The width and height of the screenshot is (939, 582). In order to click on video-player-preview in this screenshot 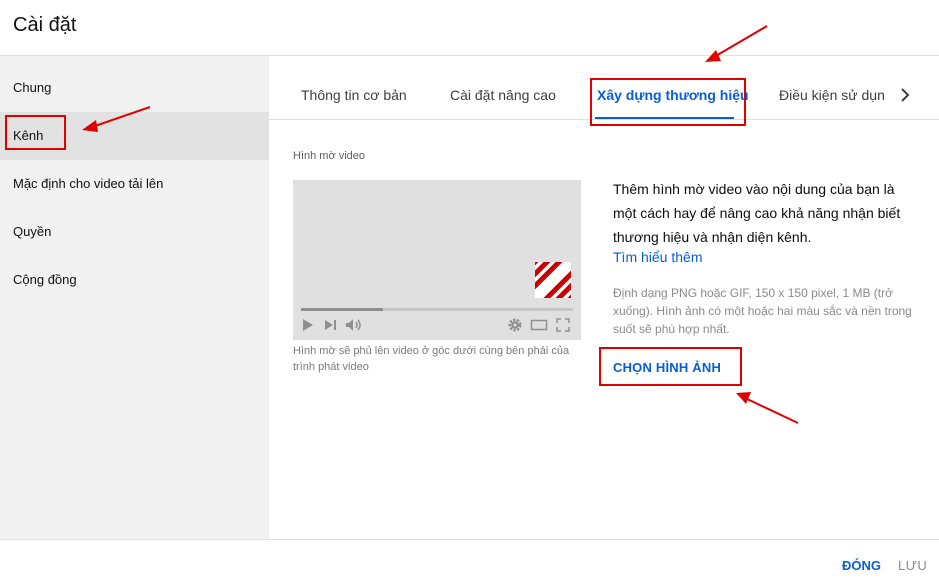, I will do `click(437, 260)`.